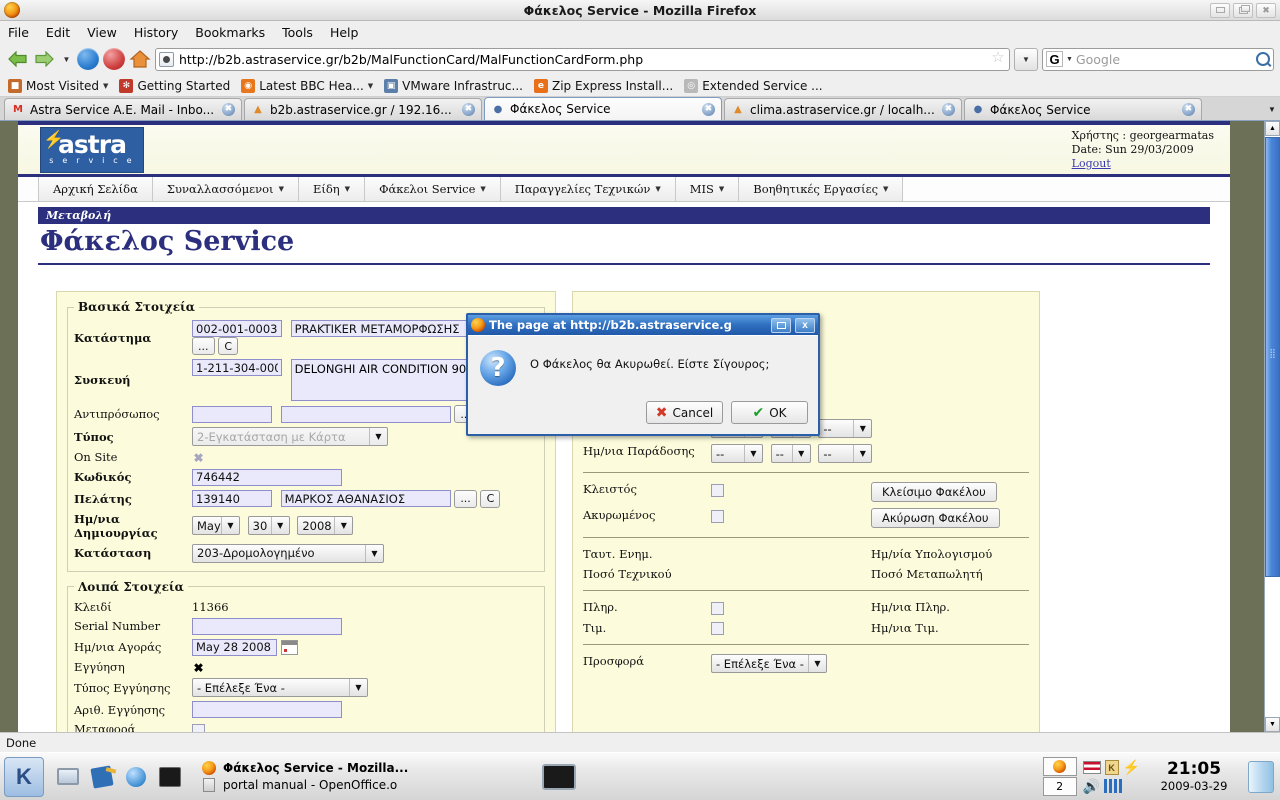 Image resolution: width=1280 pixels, height=800 pixels. I want to click on nav-item-service-folders: Φάκελοι Service ▼, so click(433, 189).